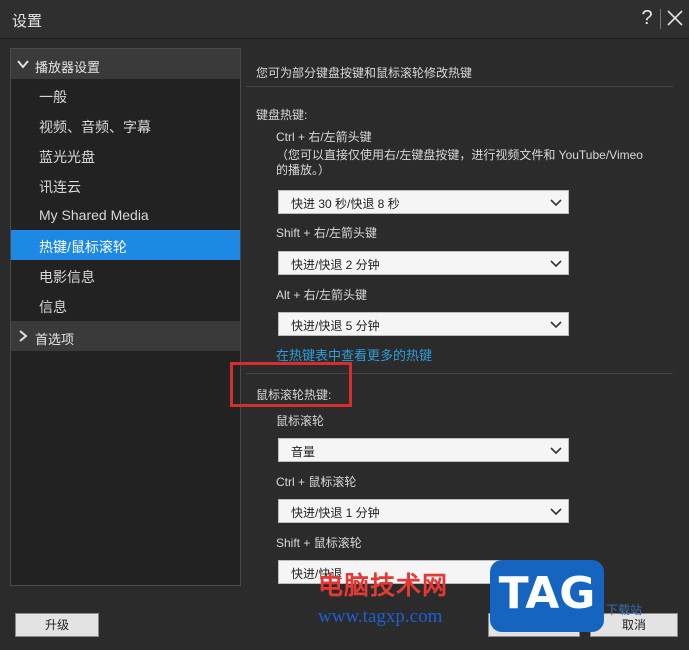 The width and height of the screenshot is (689, 650). What do you see at coordinates (344, 19) in the screenshot?
I see `title-bar: 设置 ?` at bounding box center [344, 19].